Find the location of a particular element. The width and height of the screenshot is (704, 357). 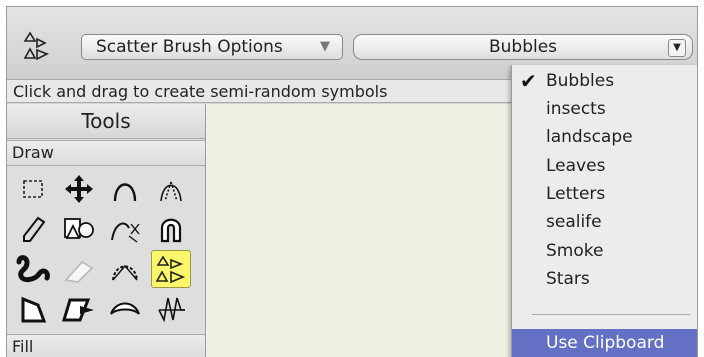

menu-item-sealife: sealife is located at coordinates (604, 222).